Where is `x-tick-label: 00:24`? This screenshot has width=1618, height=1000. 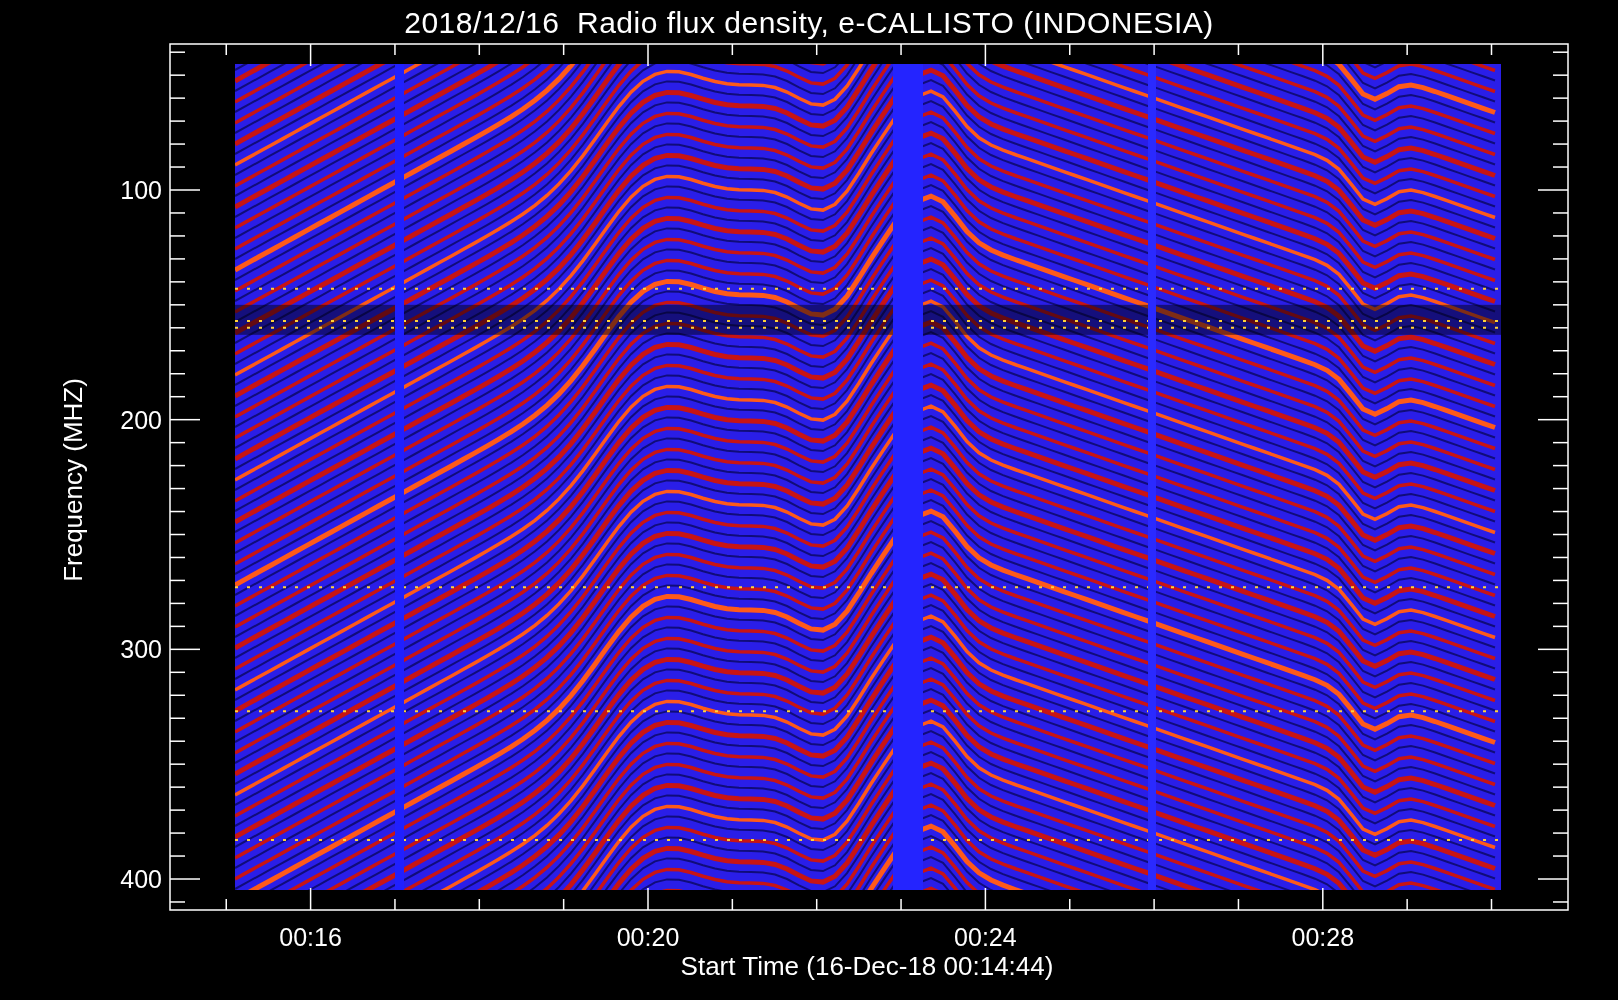 x-tick-label: 00:24 is located at coordinates (985, 937).